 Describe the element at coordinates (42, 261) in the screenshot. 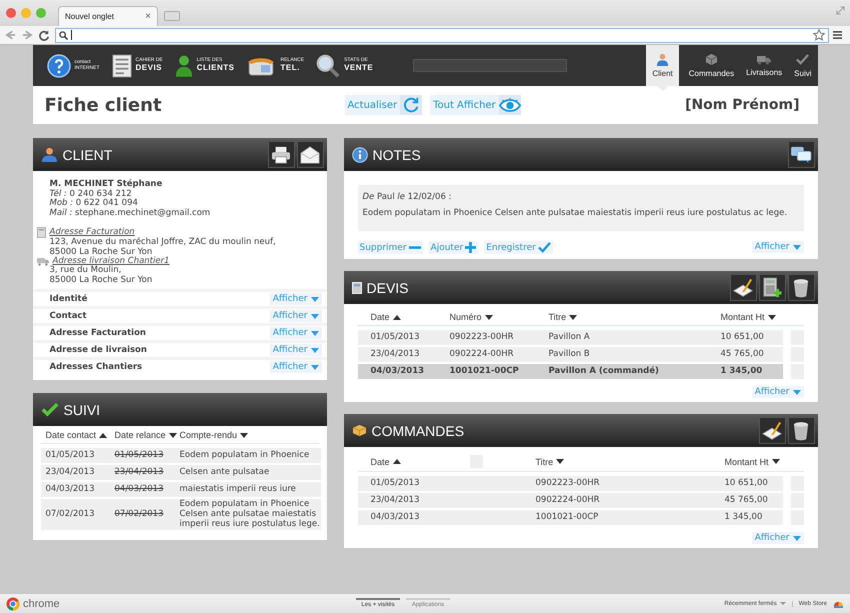

I see `truck-icon` at that location.